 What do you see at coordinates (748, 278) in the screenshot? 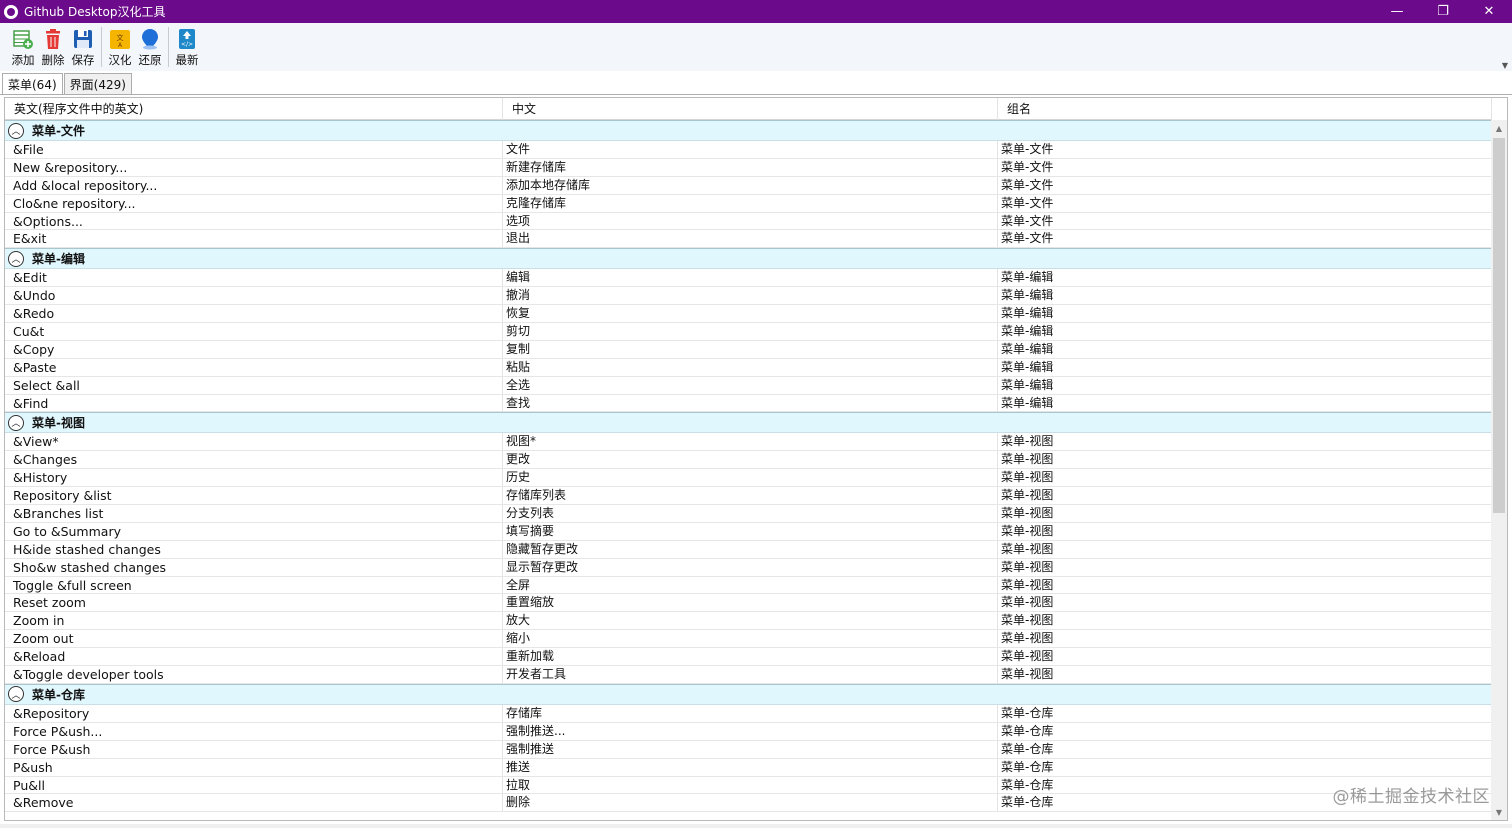
I see `table-row: &Edit 编辑 菜单-编辑` at bounding box center [748, 278].